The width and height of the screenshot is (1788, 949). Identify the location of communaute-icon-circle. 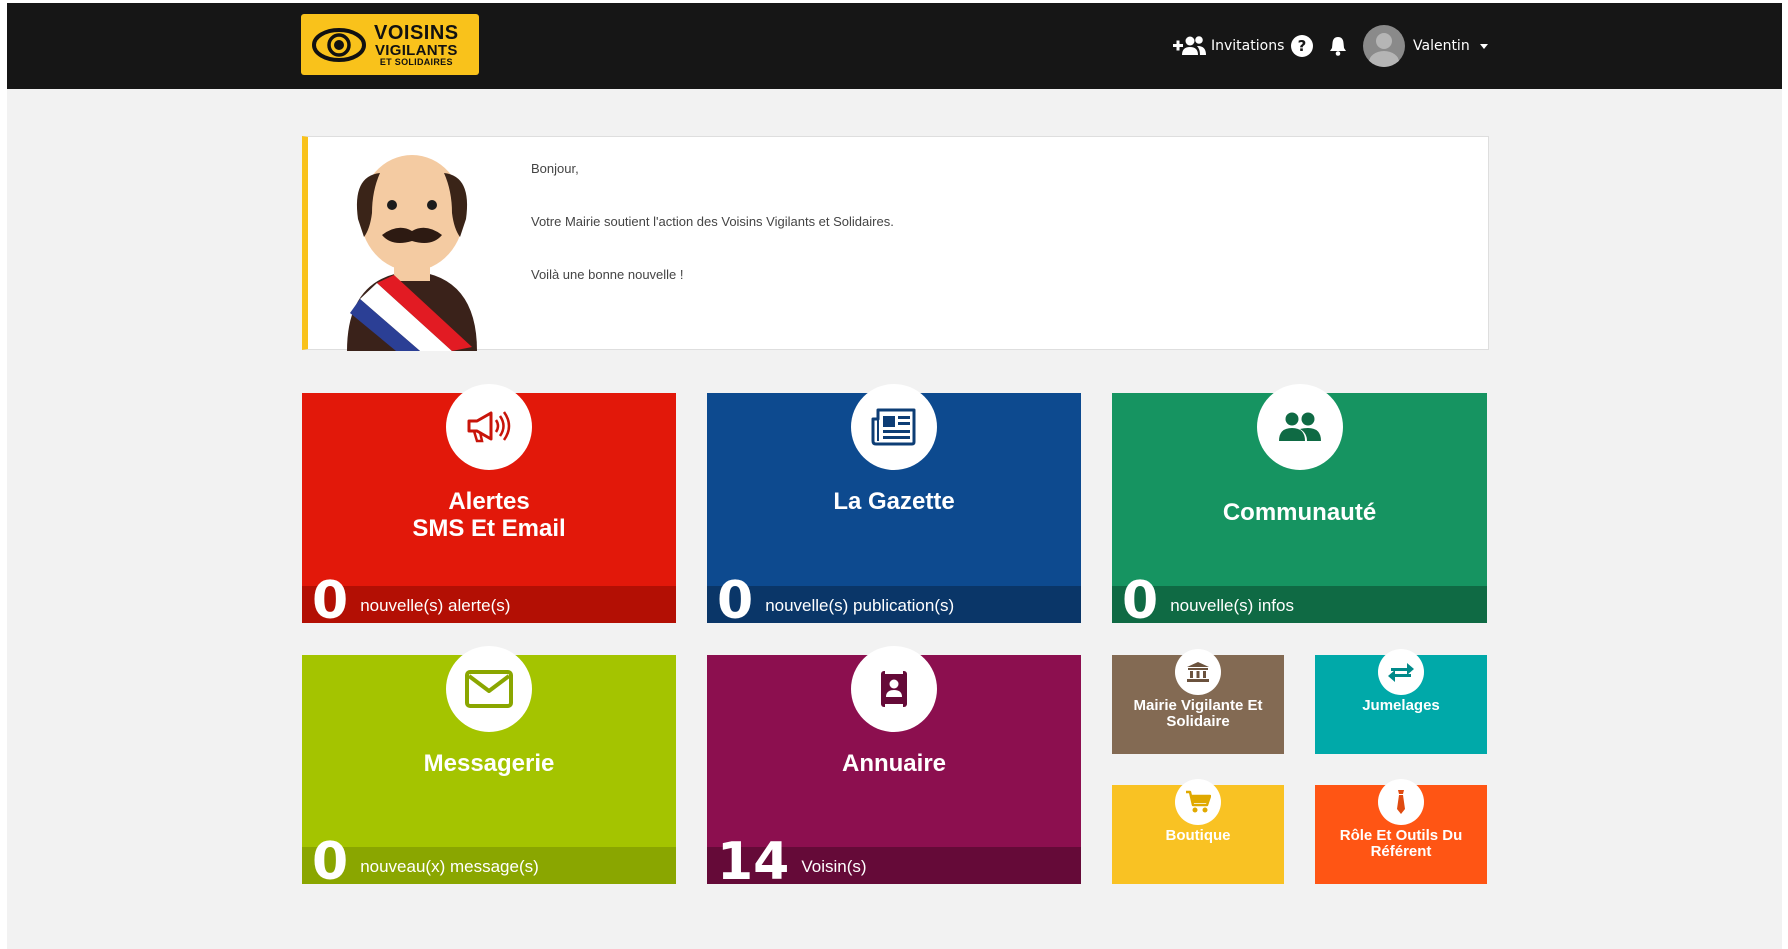
(1299, 427).